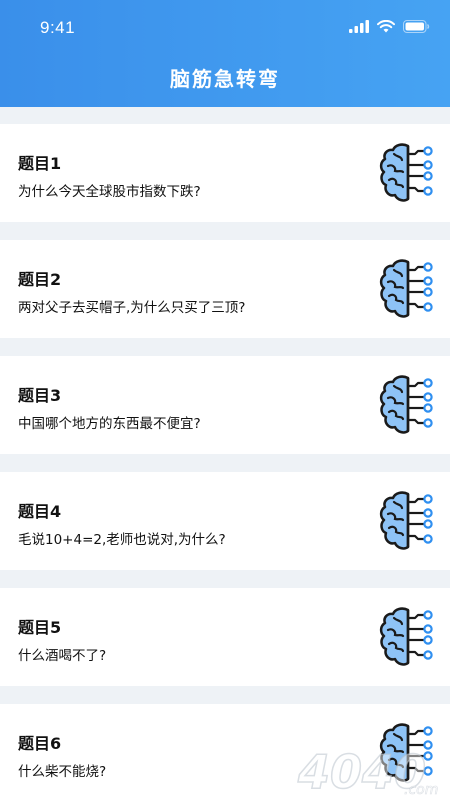  What do you see at coordinates (62, 656) in the screenshot?
I see `question-text: 什么酒喝不了?` at bounding box center [62, 656].